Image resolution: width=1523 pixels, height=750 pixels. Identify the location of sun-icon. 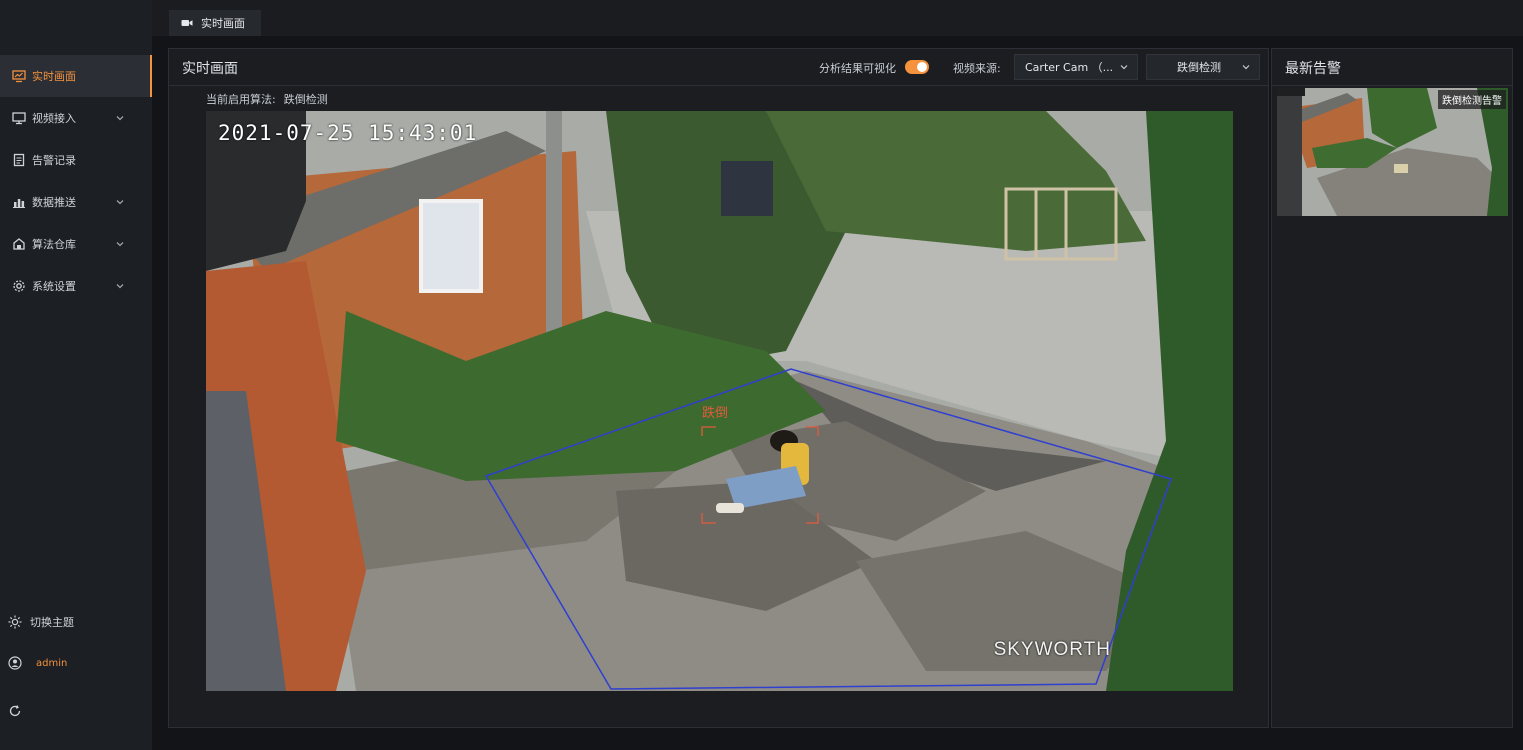
(15, 622).